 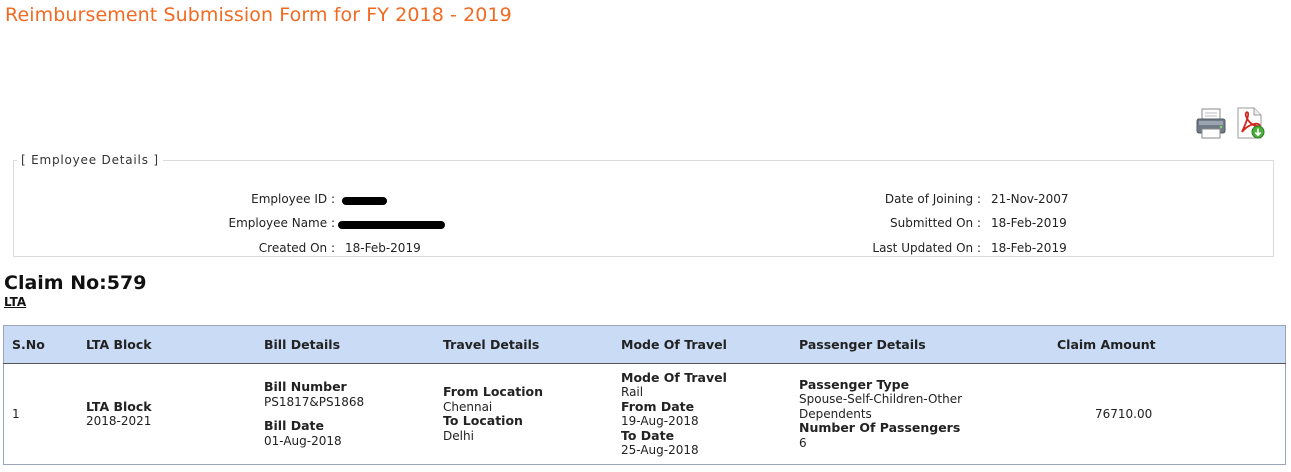 I want to click on bill-date-value: 01-Aug-2018, so click(x=303, y=440).